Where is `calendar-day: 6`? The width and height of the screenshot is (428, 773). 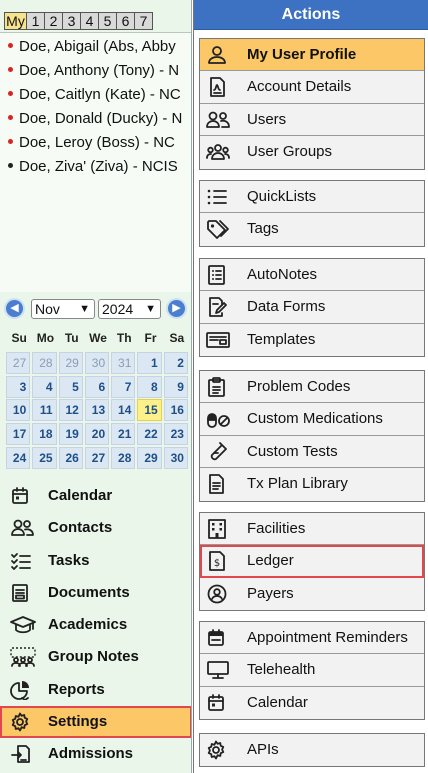 calendar-day: 6 is located at coordinates (97, 386).